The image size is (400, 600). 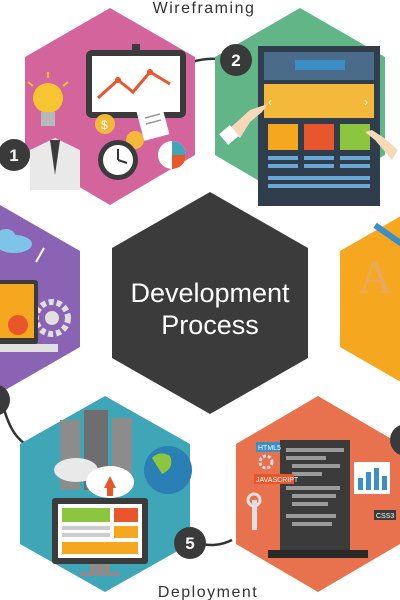 I want to click on html-tag: HTML5, so click(x=268, y=447).